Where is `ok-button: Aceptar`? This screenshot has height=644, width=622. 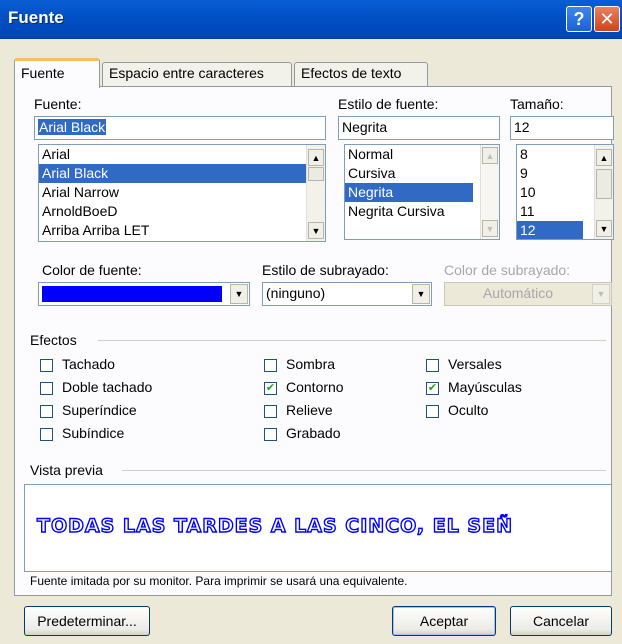 ok-button: Aceptar is located at coordinates (444, 621).